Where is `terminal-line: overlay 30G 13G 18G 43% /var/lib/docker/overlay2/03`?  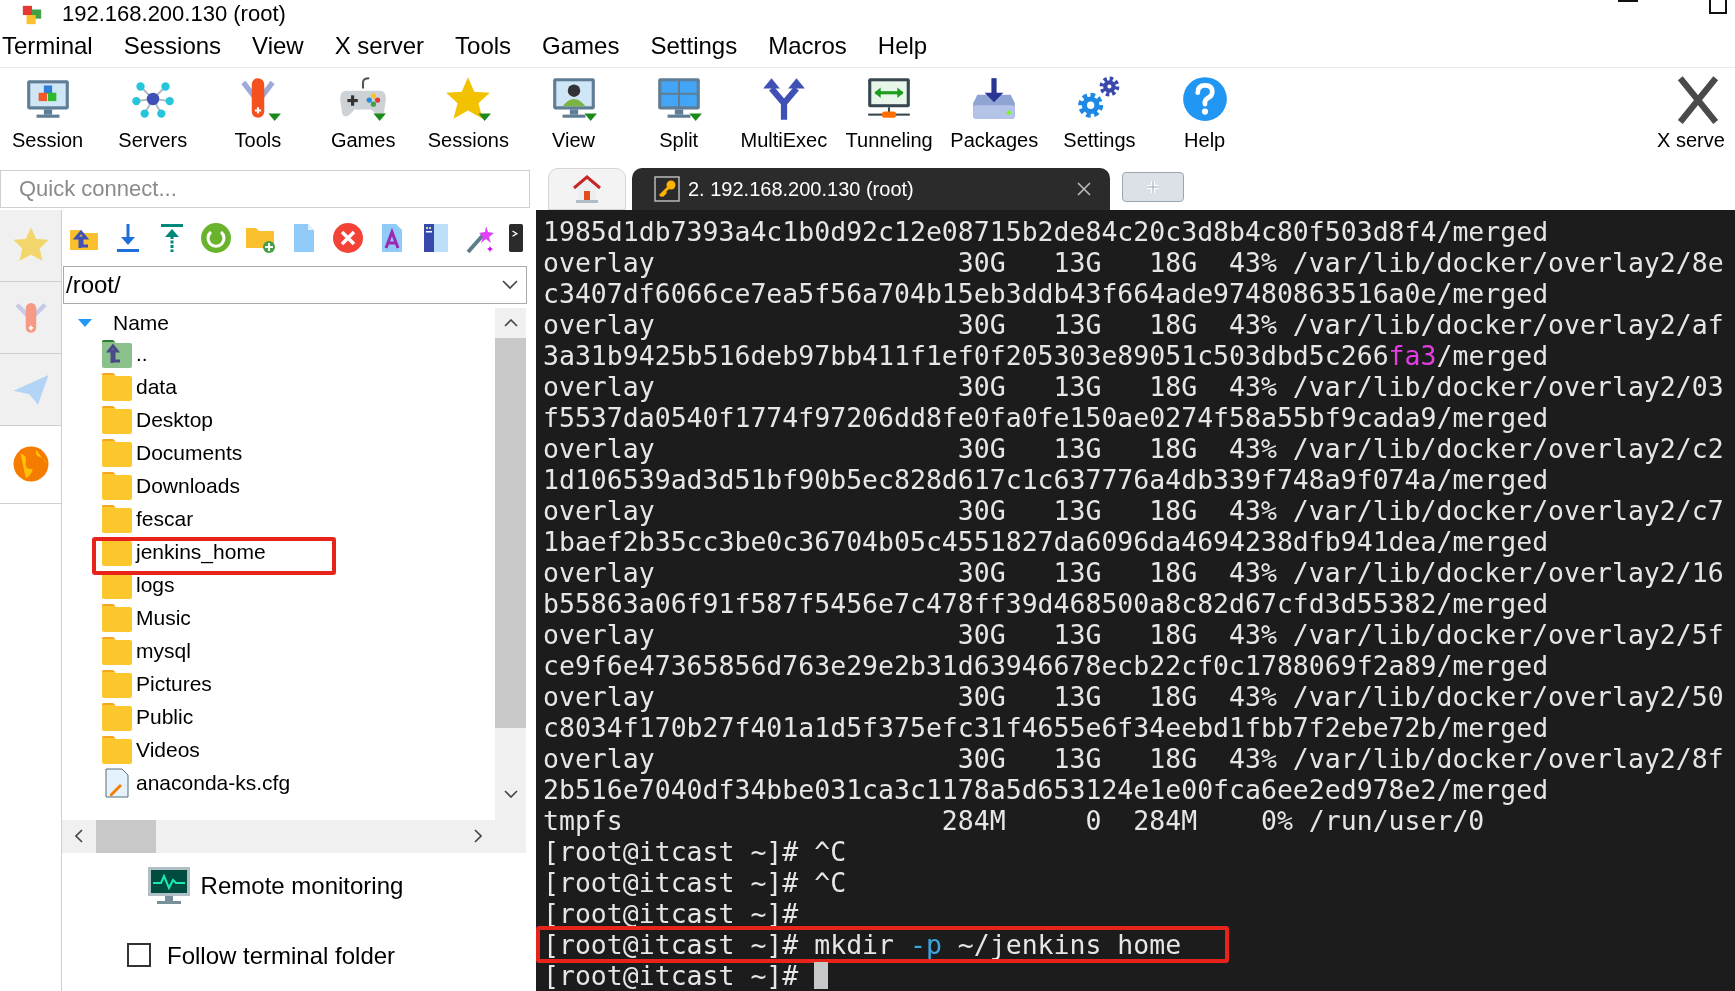
terminal-line: overlay 30G 13G 18G 43% /var/lib/docker/overlay2/03 is located at coordinates (1133, 386).